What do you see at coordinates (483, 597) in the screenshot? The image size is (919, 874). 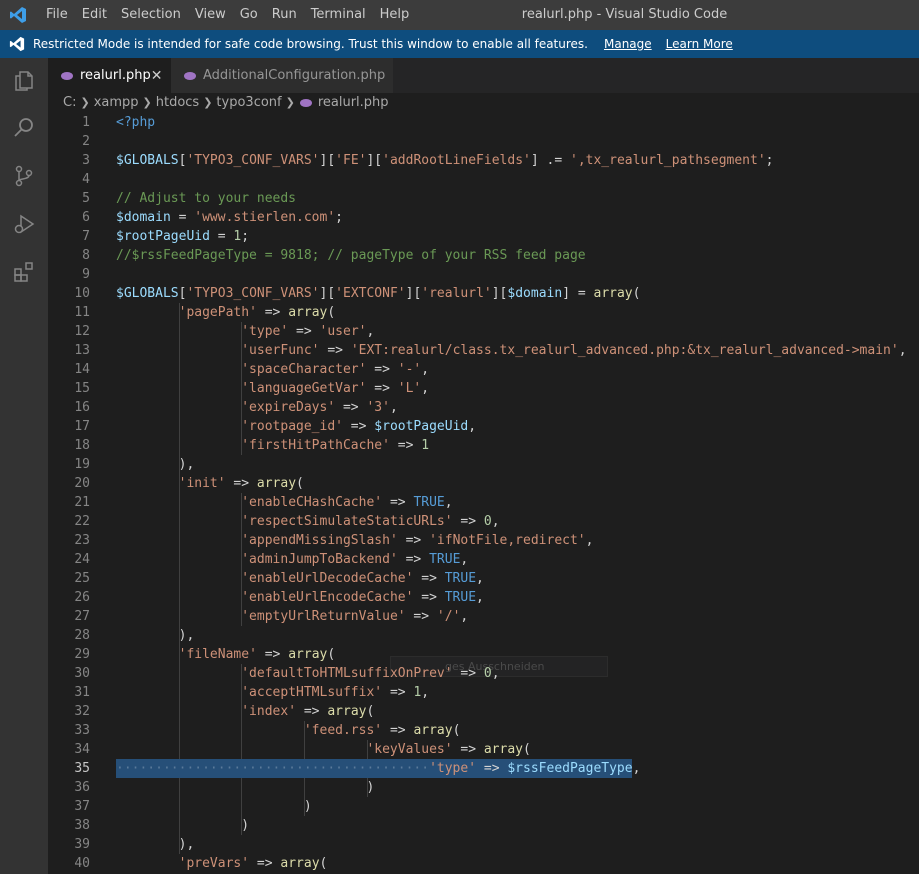 I see `code-line: 26 'enableUrlEncodeCache' => TRUE,` at bounding box center [483, 597].